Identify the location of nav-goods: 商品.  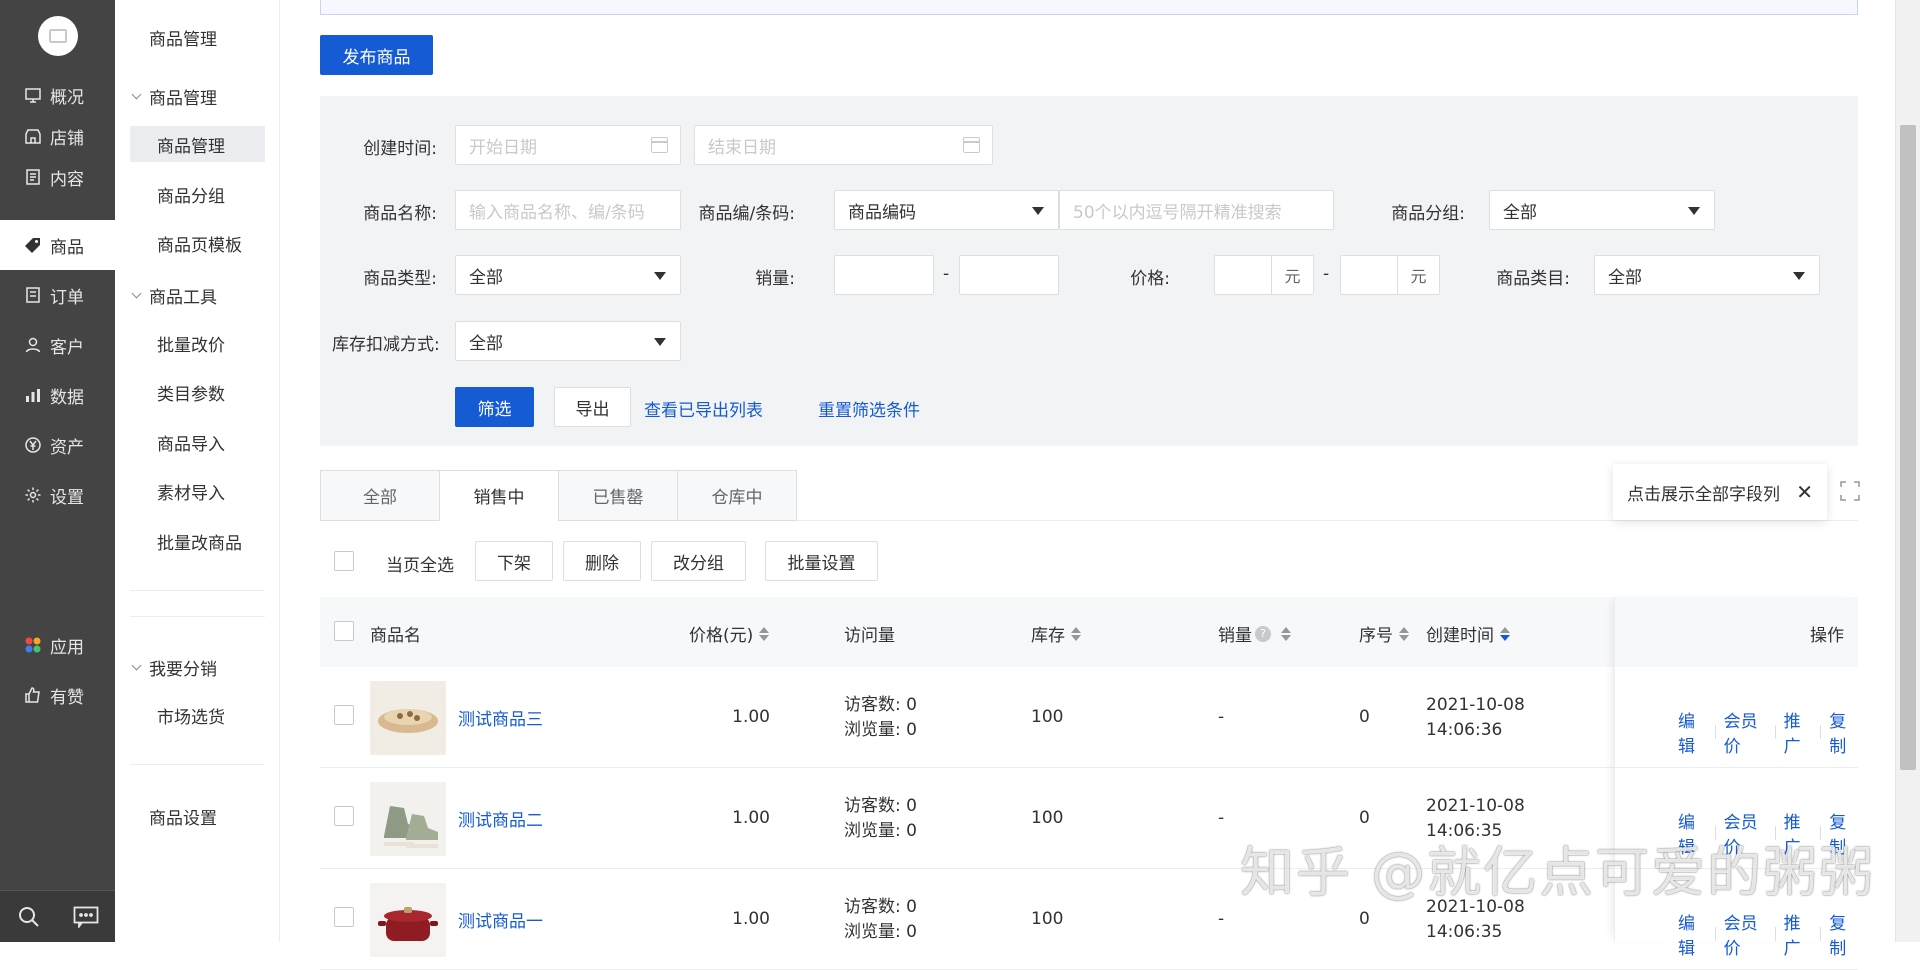
(57, 245).